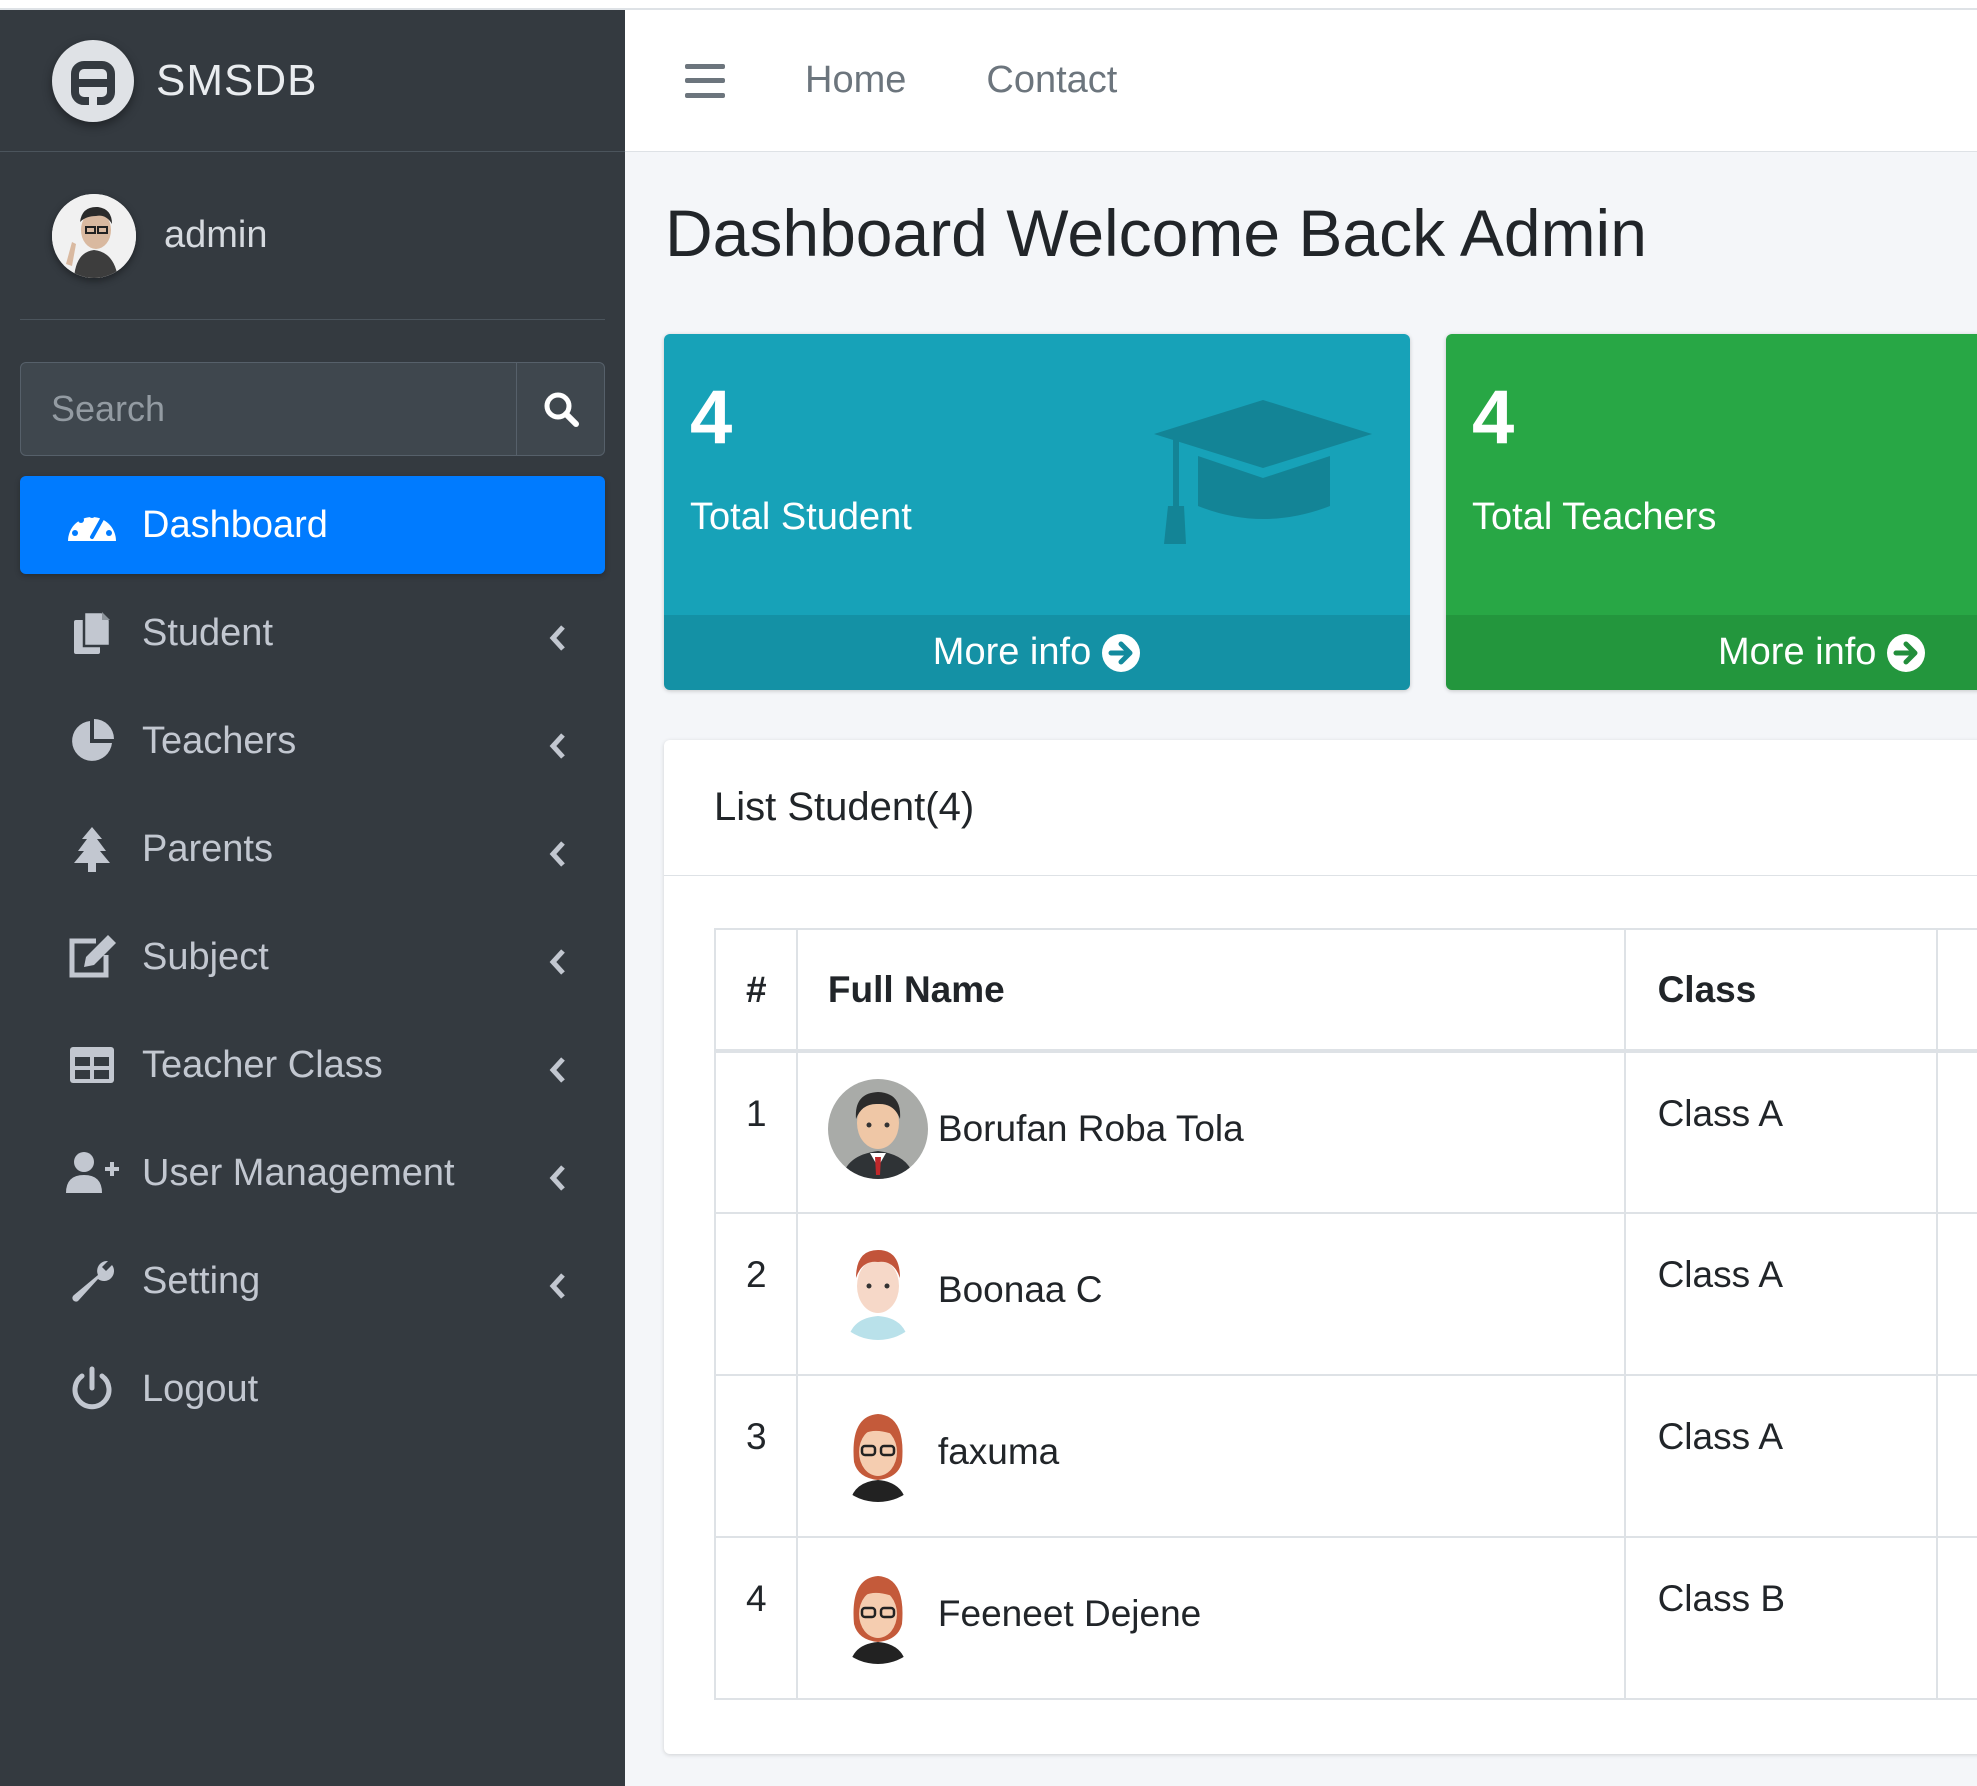 The image size is (1977, 1786). What do you see at coordinates (1320, 808) in the screenshot?
I see `card-title: List Student(4)` at bounding box center [1320, 808].